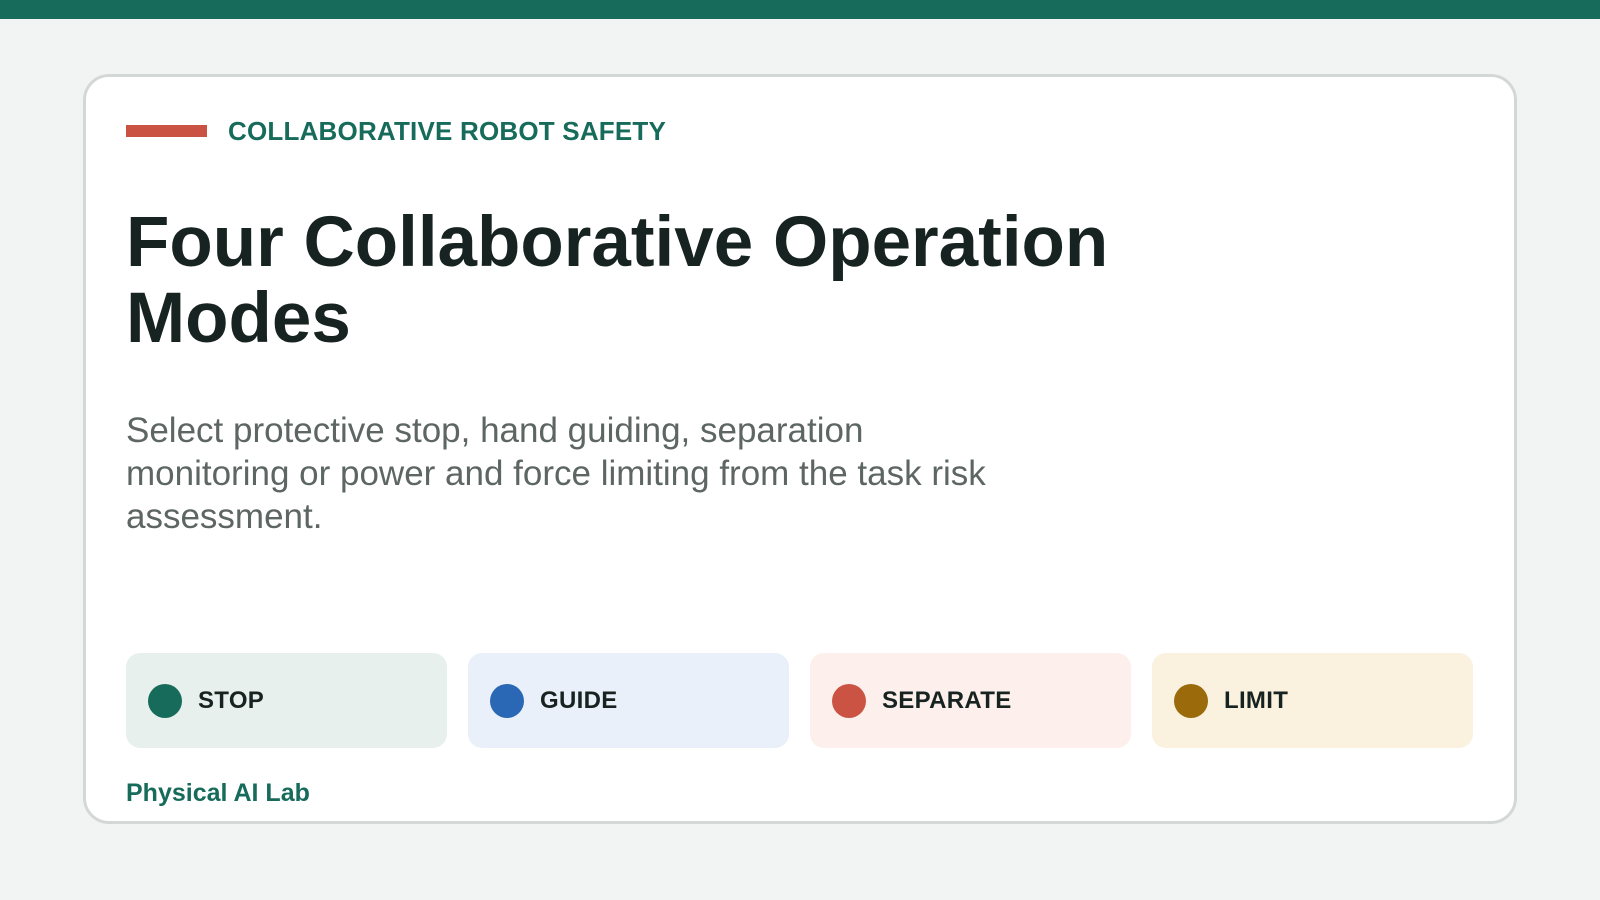  I want to click on stop-dot-icon, so click(165, 700).